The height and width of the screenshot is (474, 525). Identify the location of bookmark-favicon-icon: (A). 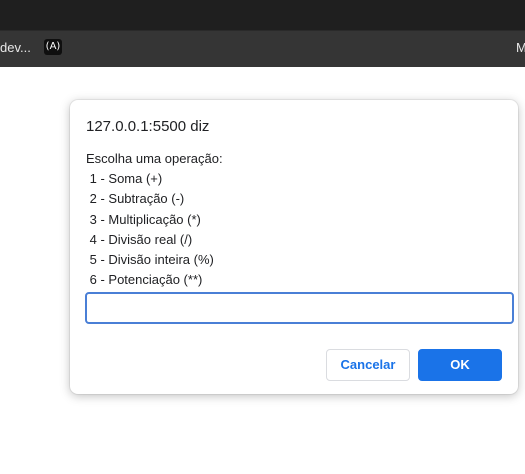
(53, 47).